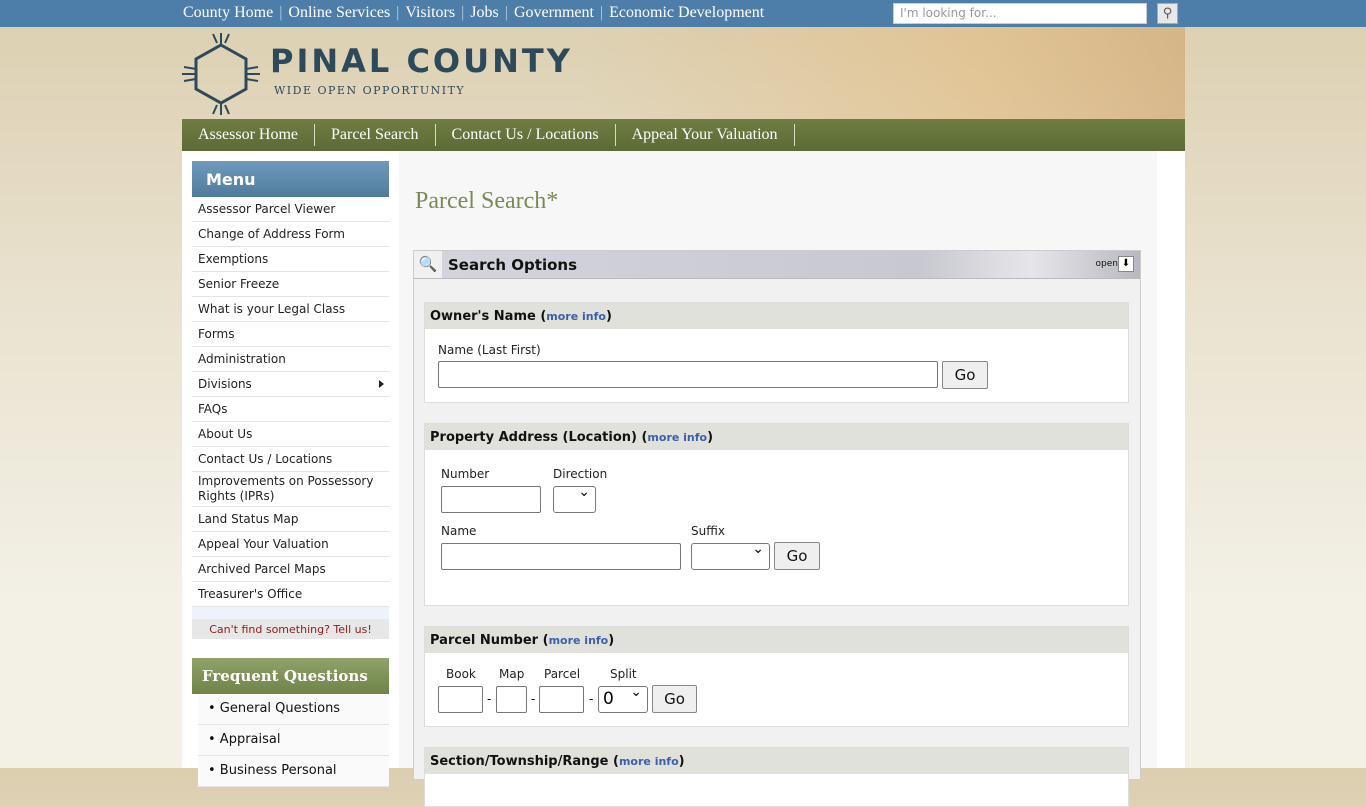 This screenshot has height=807, width=1366. Describe the element at coordinates (370, 90) in the screenshot. I see `brand-tagline: WIDE OPEN OPPORTUNITY` at that location.